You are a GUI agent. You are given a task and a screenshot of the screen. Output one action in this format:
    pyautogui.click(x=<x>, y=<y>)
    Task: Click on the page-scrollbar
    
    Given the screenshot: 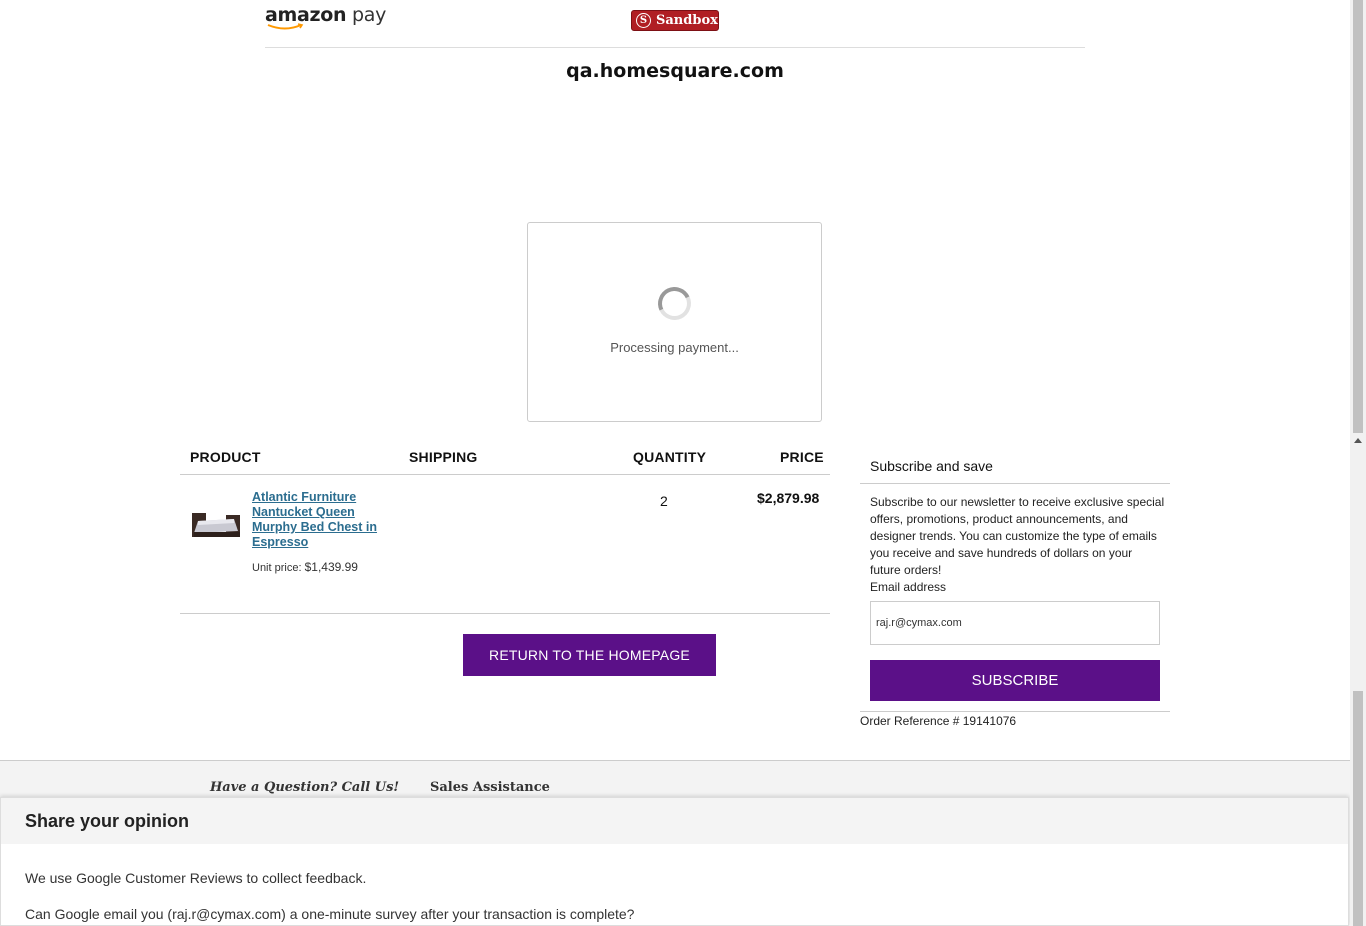 What is the action you would take?
    pyautogui.click(x=1358, y=463)
    